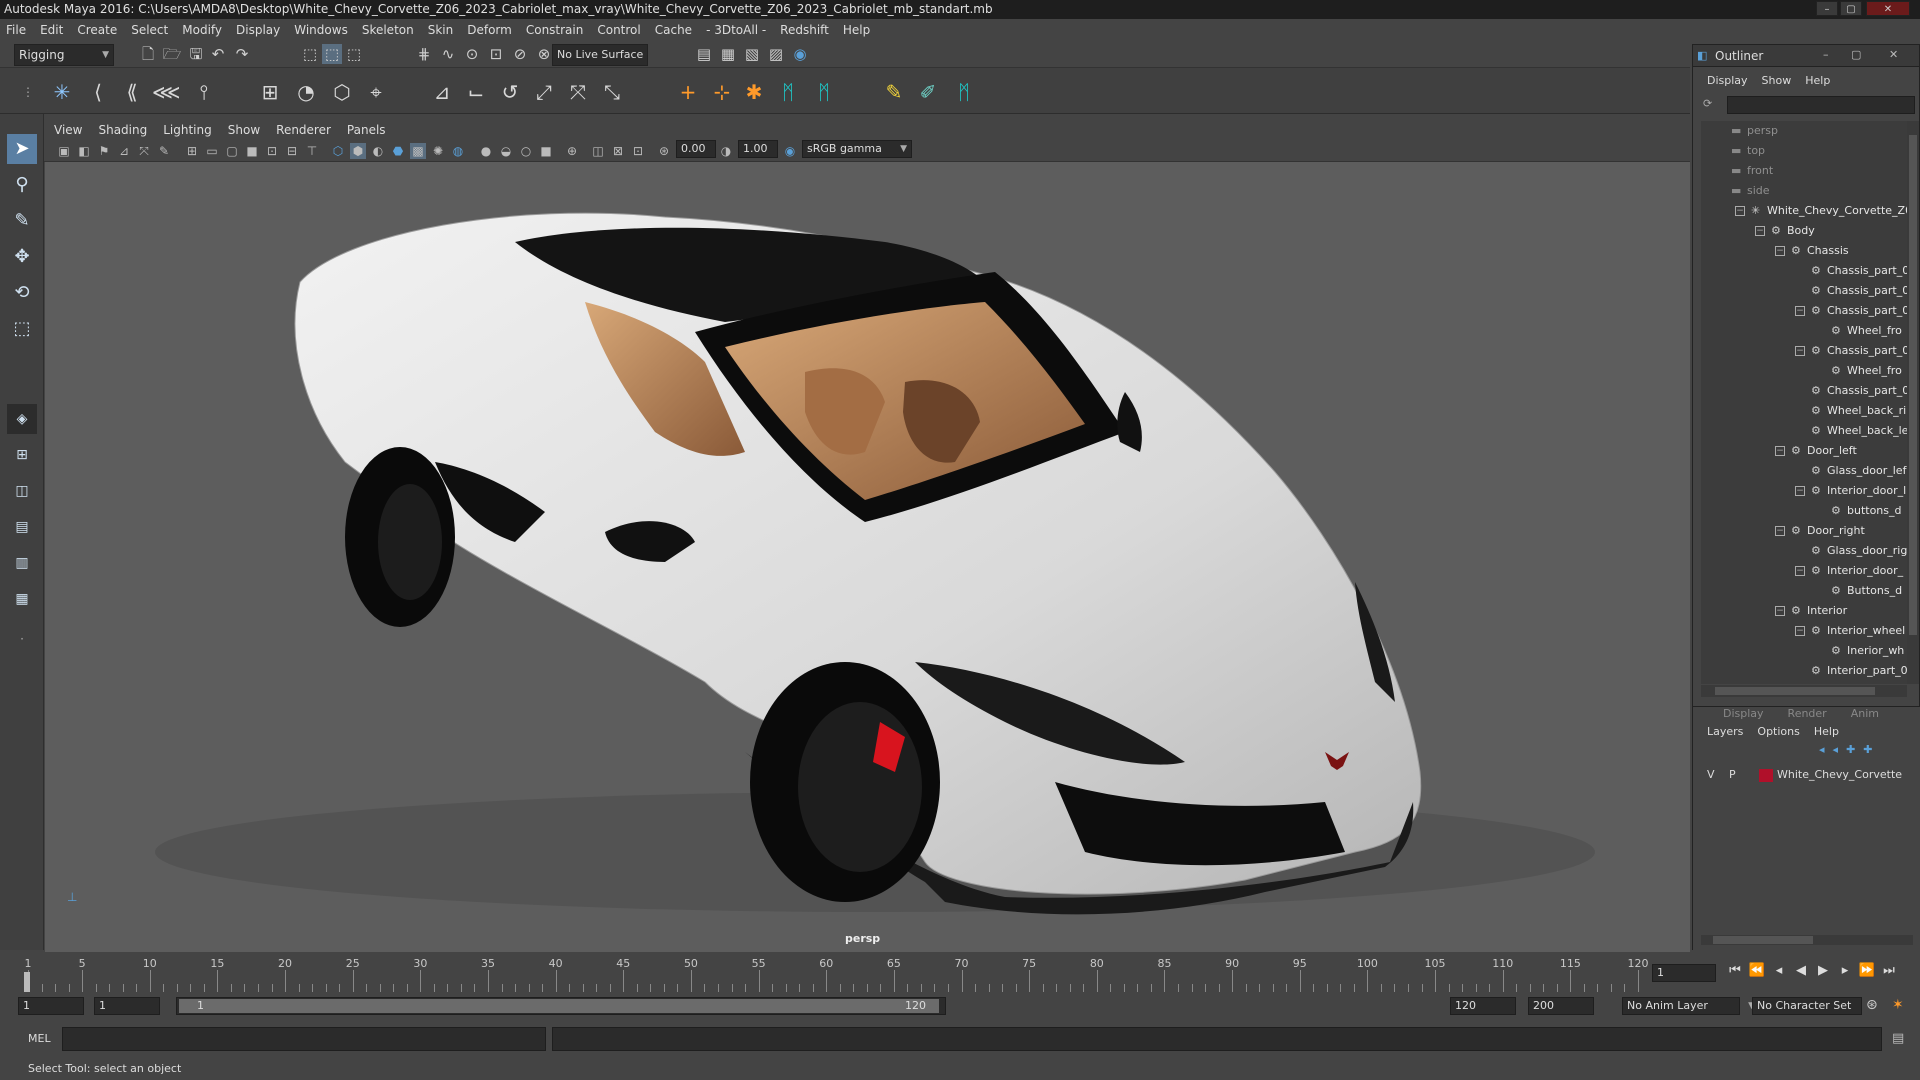  Describe the element at coordinates (638, 151) in the screenshot. I see `xray-components-icon: ⊡` at that location.